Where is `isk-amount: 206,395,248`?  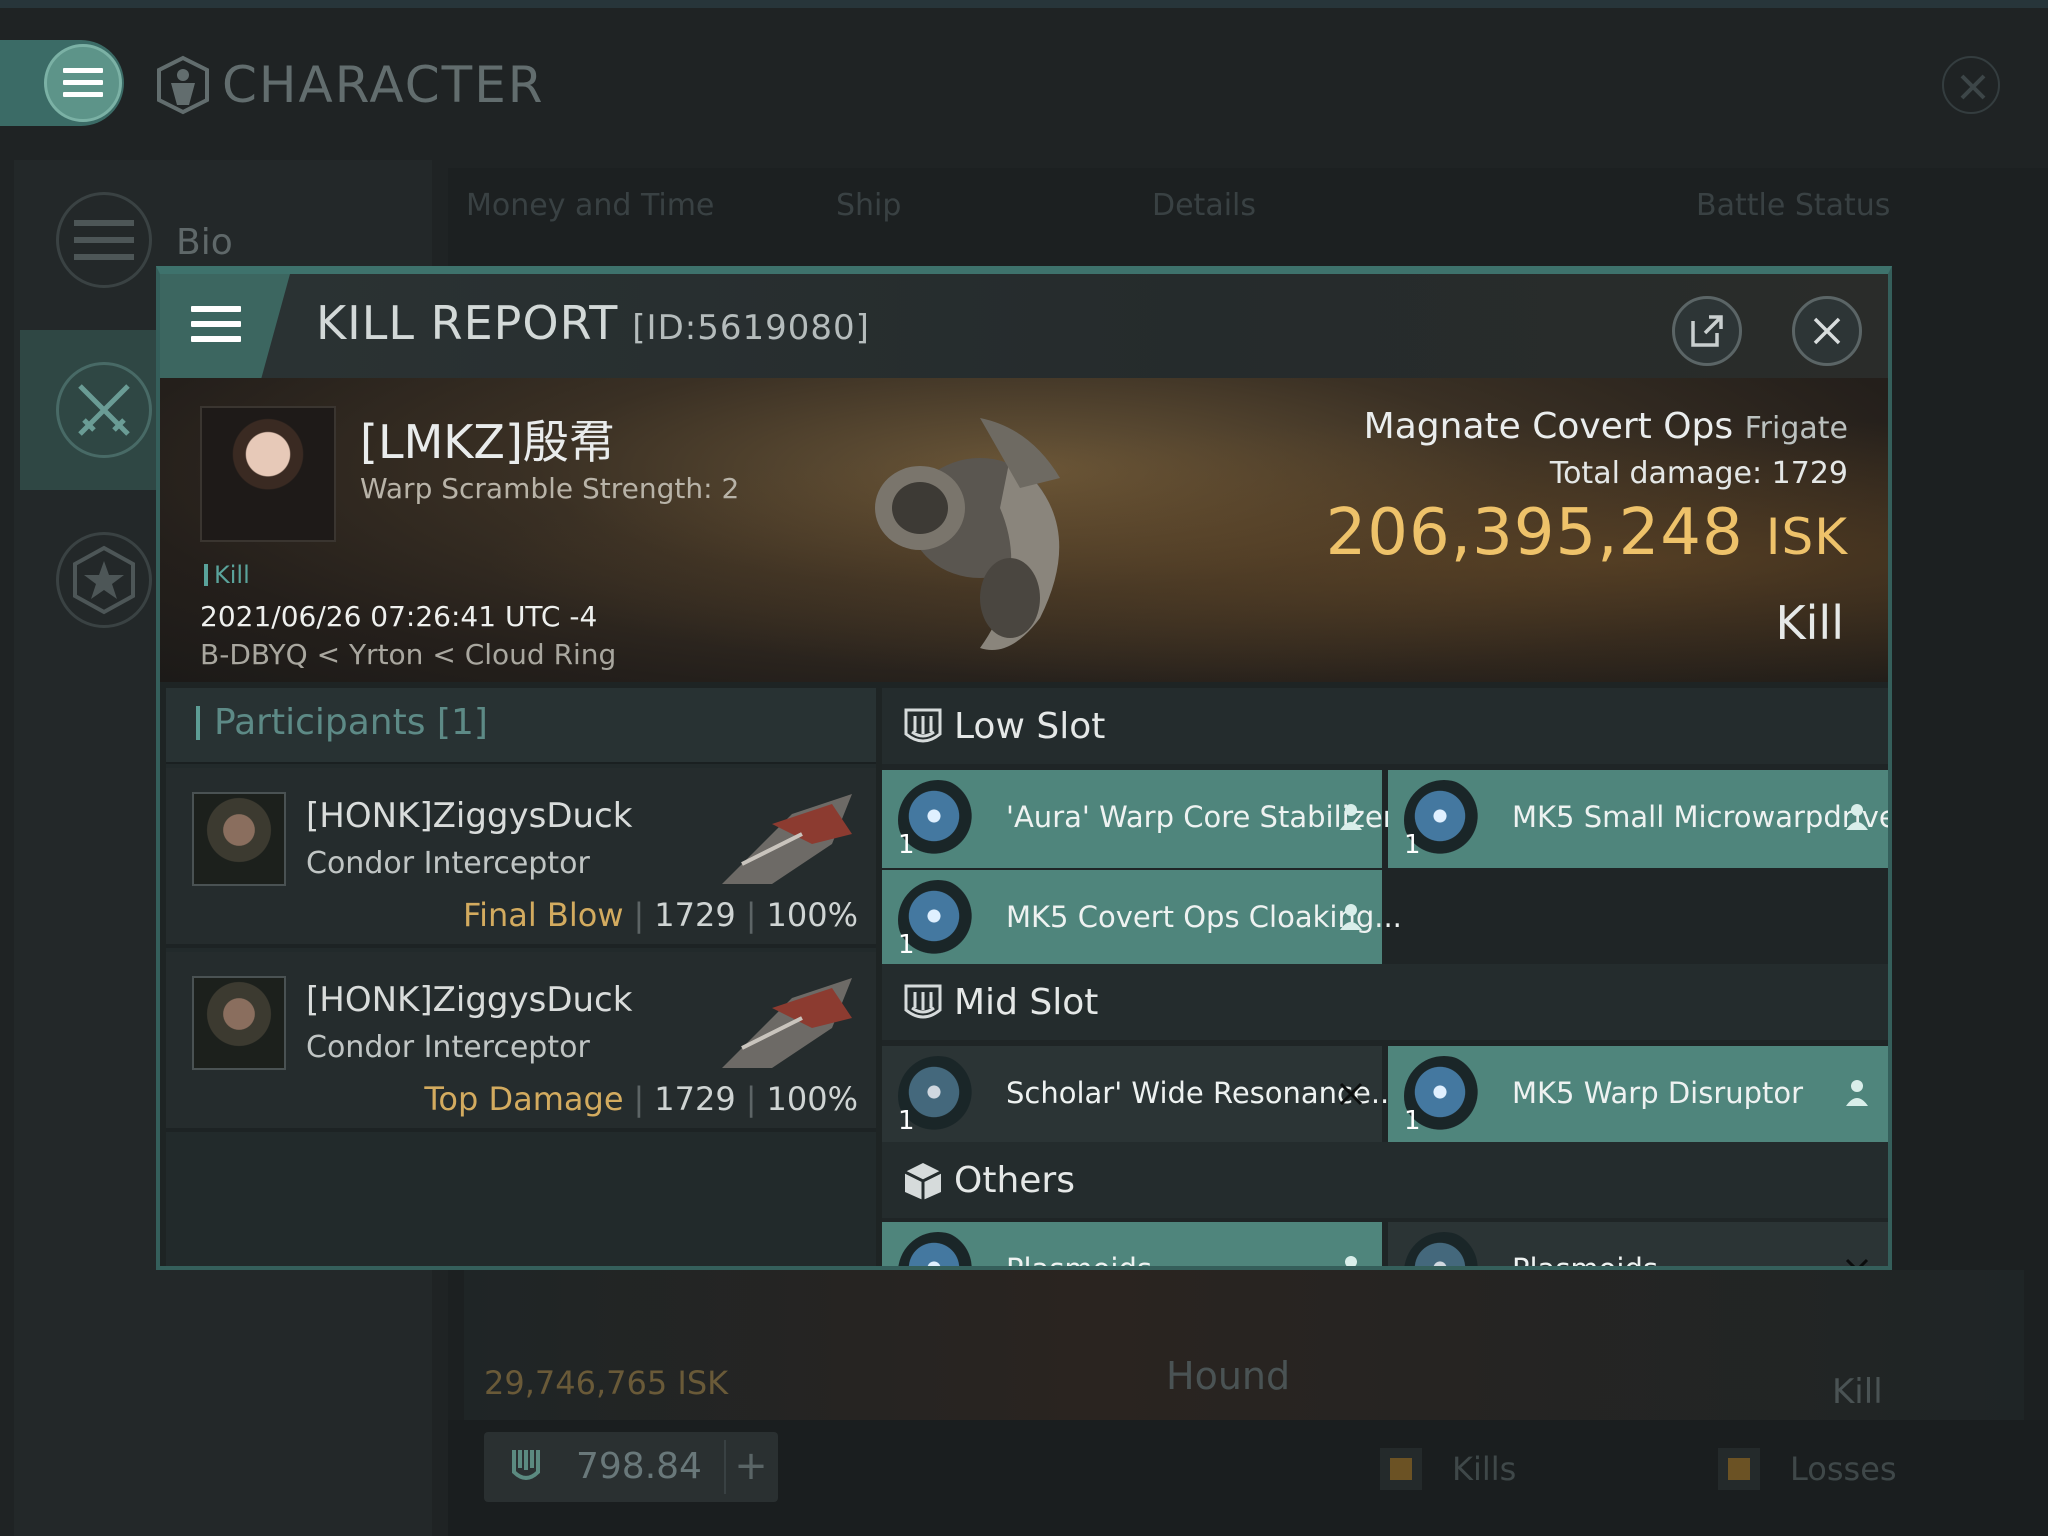
isk-amount: 206,395,248 is located at coordinates (1534, 533).